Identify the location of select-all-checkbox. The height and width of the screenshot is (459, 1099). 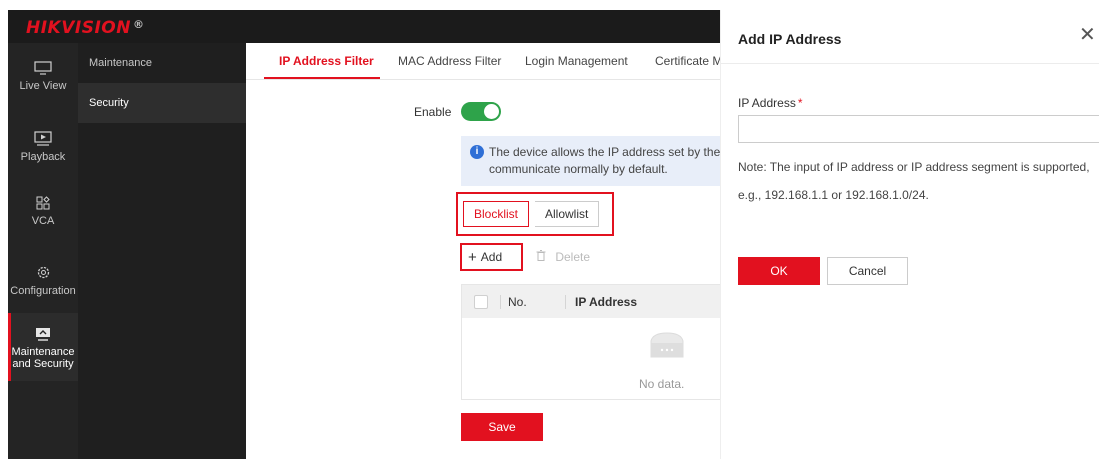
(481, 302).